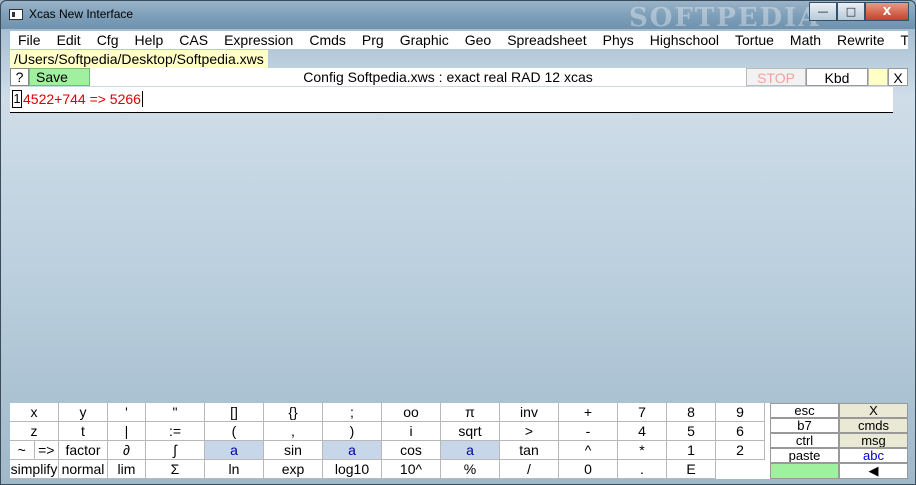 The image size is (916, 485). Describe the element at coordinates (804, 425) in the screenshot. I see `key-b7: b7` at that location.